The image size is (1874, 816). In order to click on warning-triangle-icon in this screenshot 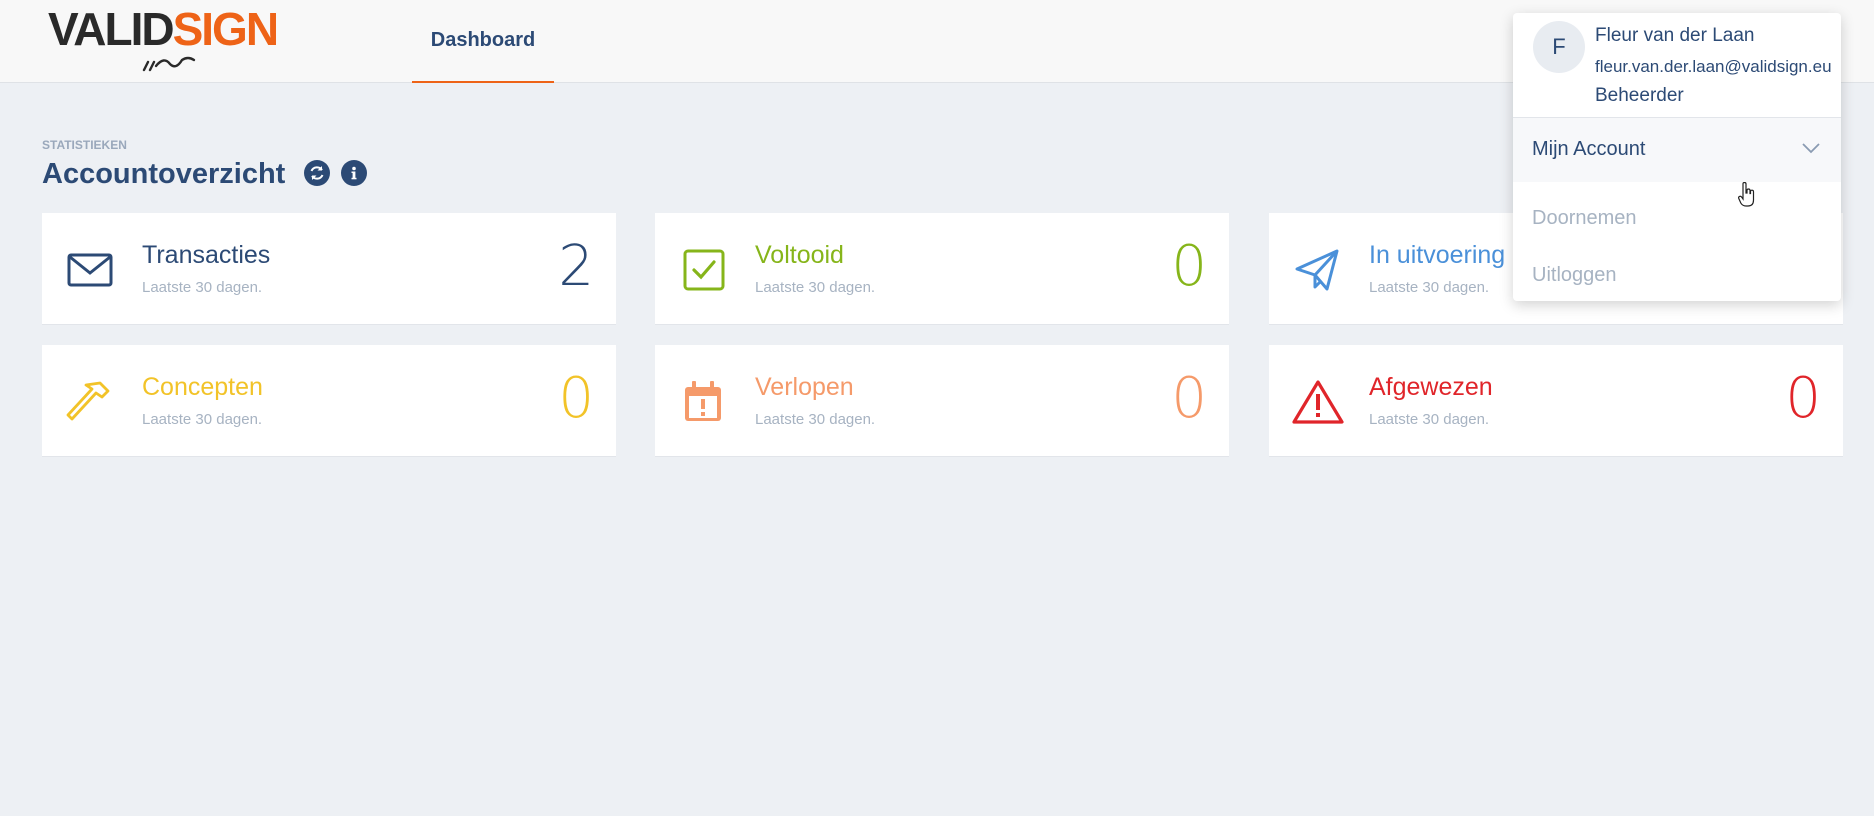, I will do `click(1318, 402)`.